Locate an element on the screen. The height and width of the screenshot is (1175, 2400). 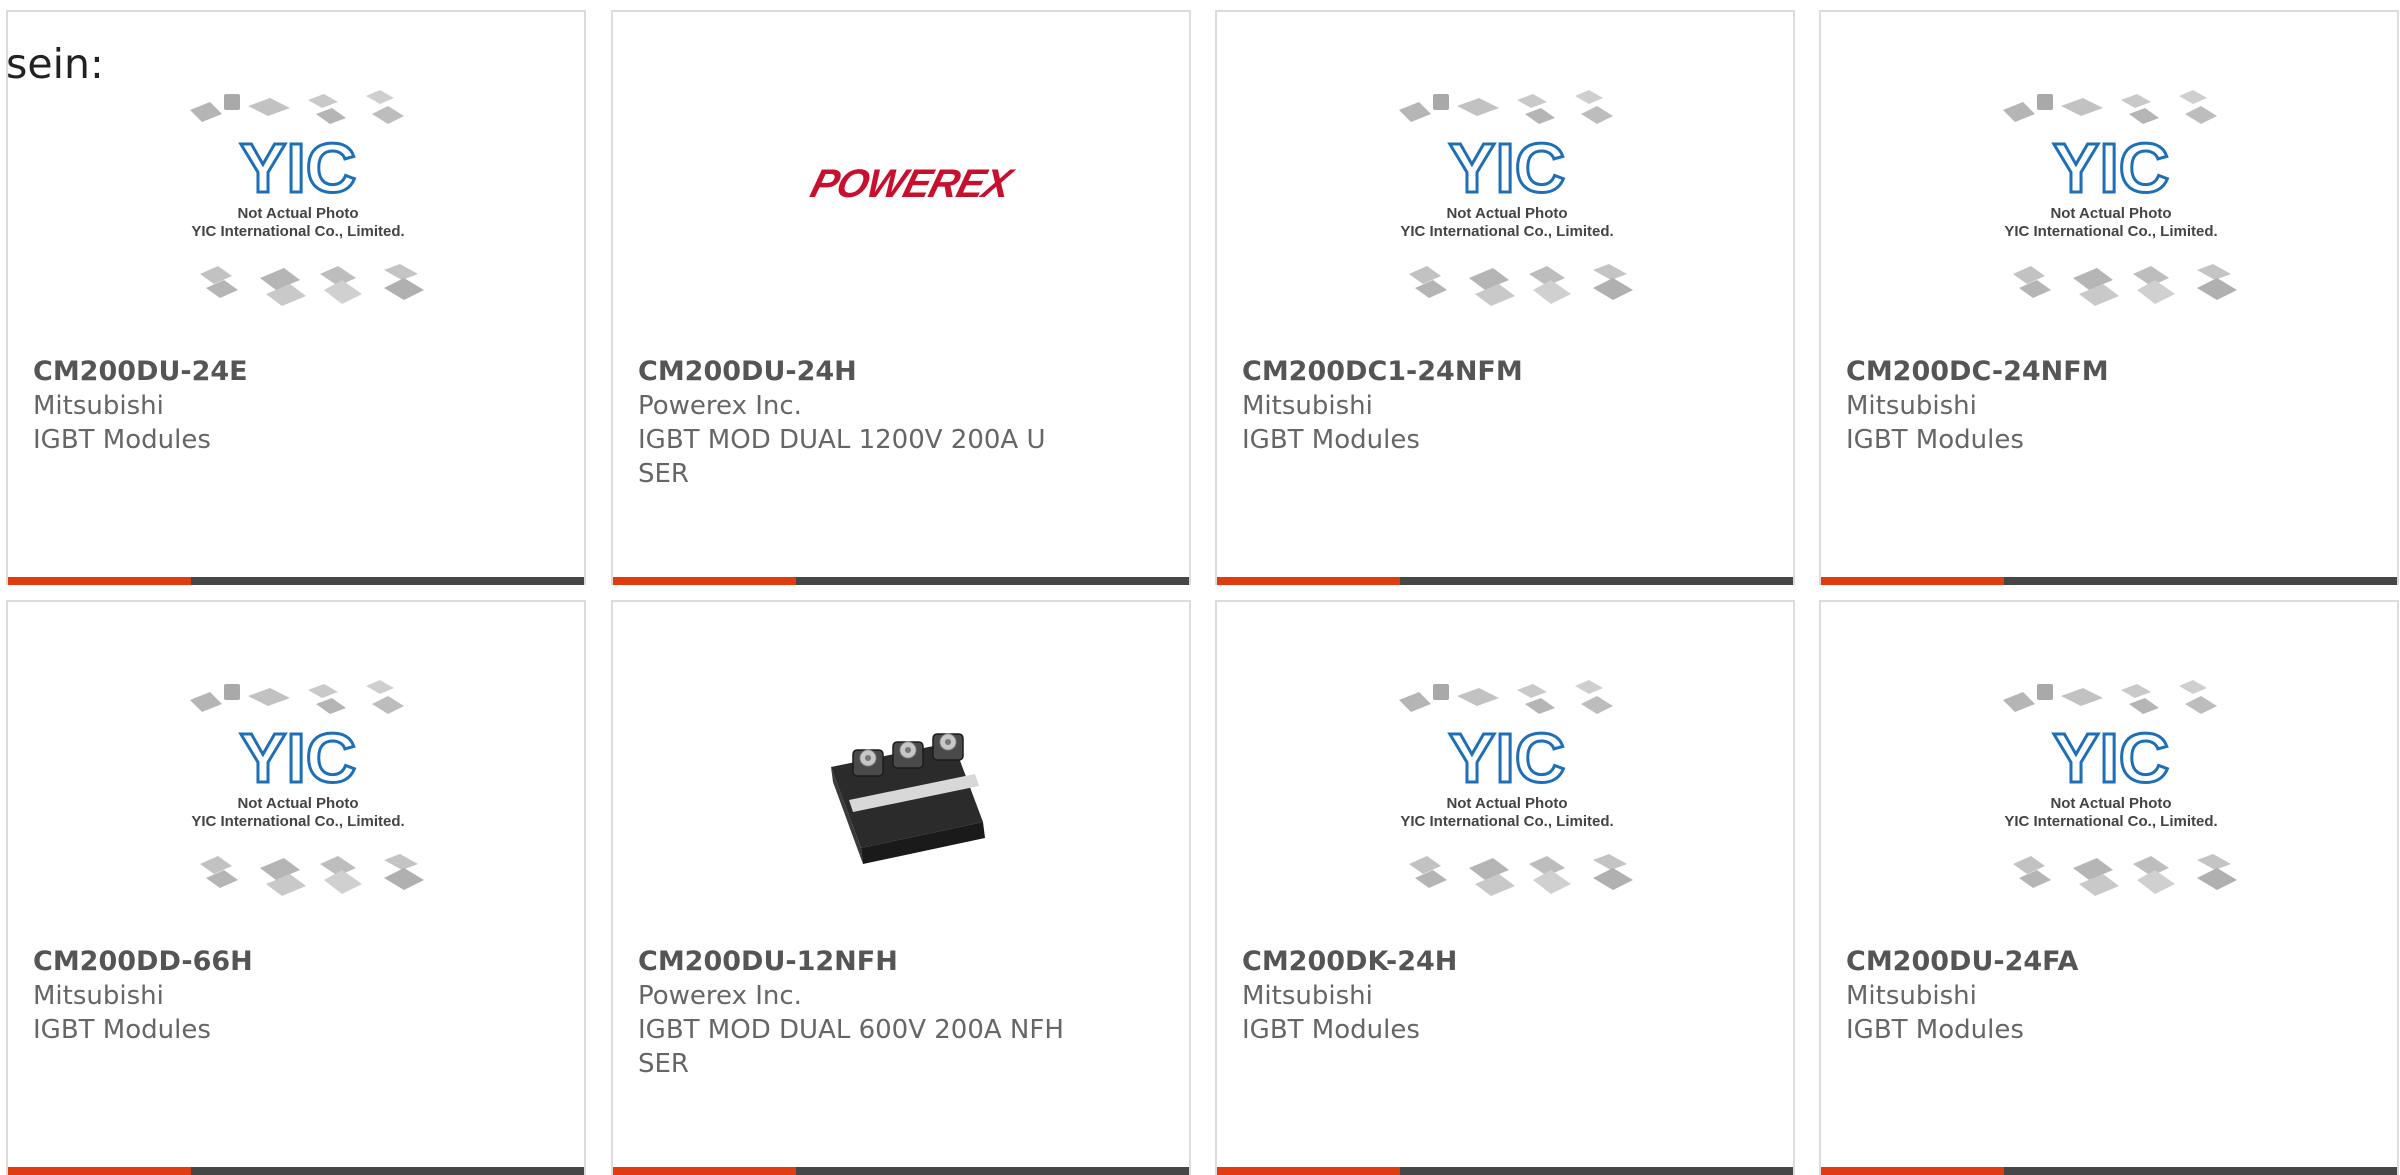
description: IGBT MOD DUAL 1200V 200A U SER is located at coordinates (842, 457).